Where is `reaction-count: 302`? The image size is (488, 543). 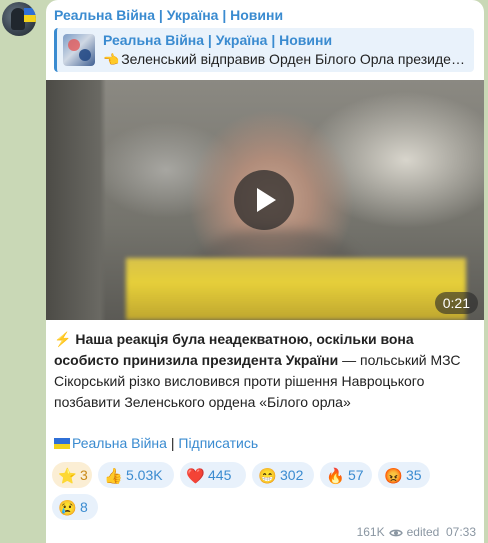 reaction-count: 302 is located at coordinates (292, 475).